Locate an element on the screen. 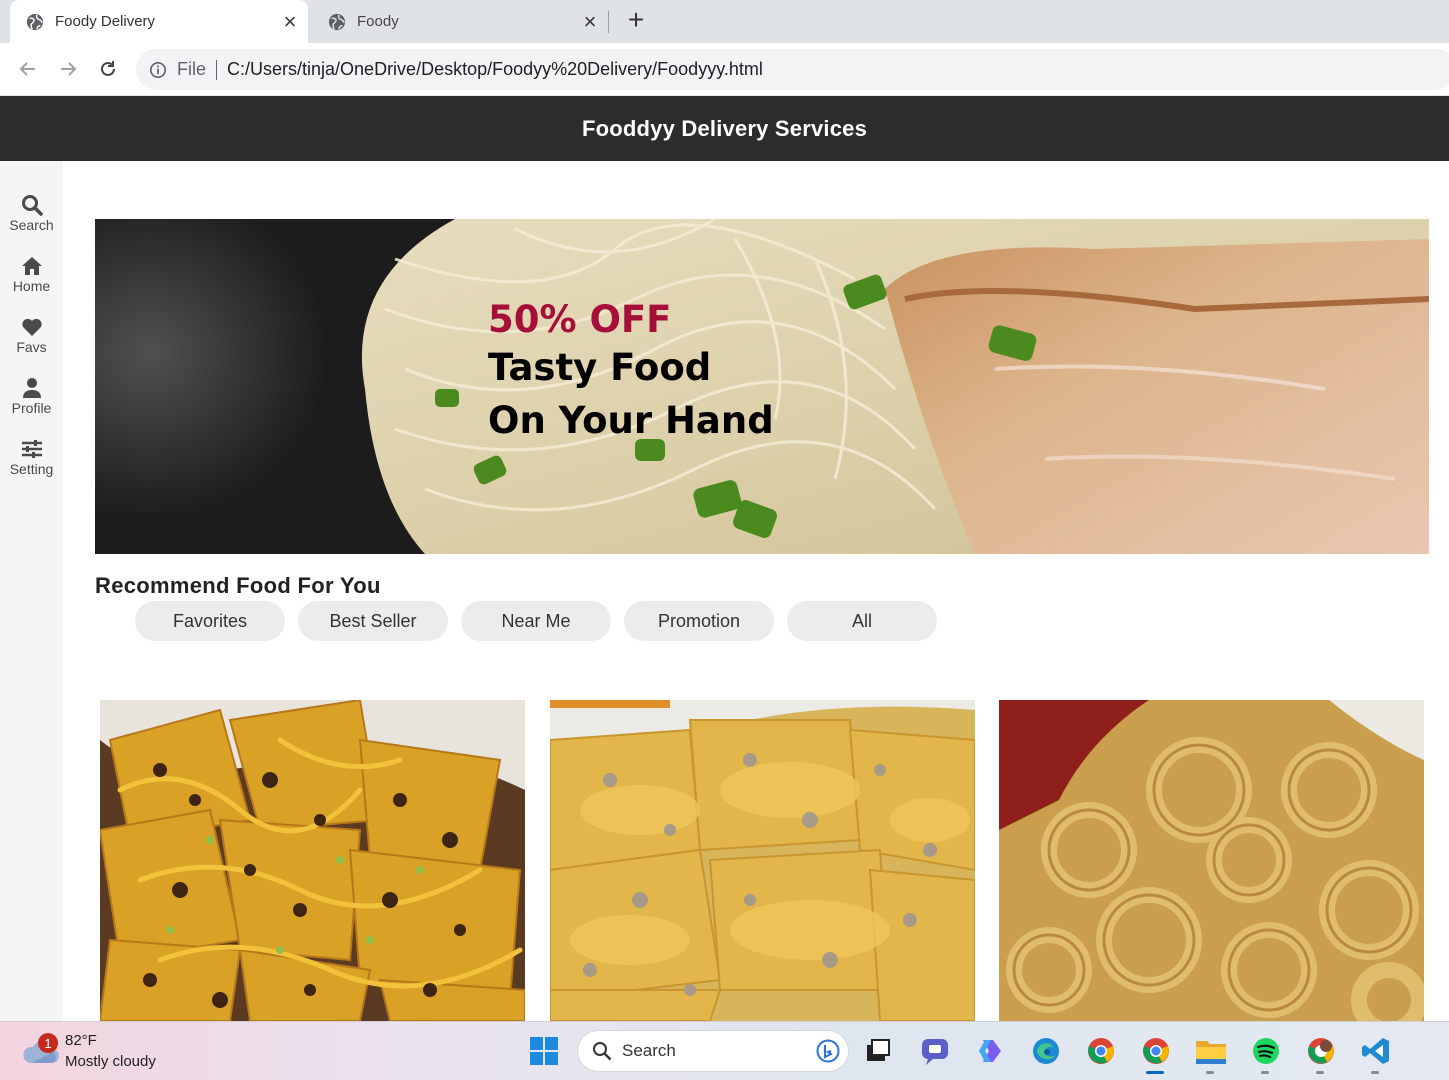  sidebar-item-search: Search is located at coordinates (31, 213).